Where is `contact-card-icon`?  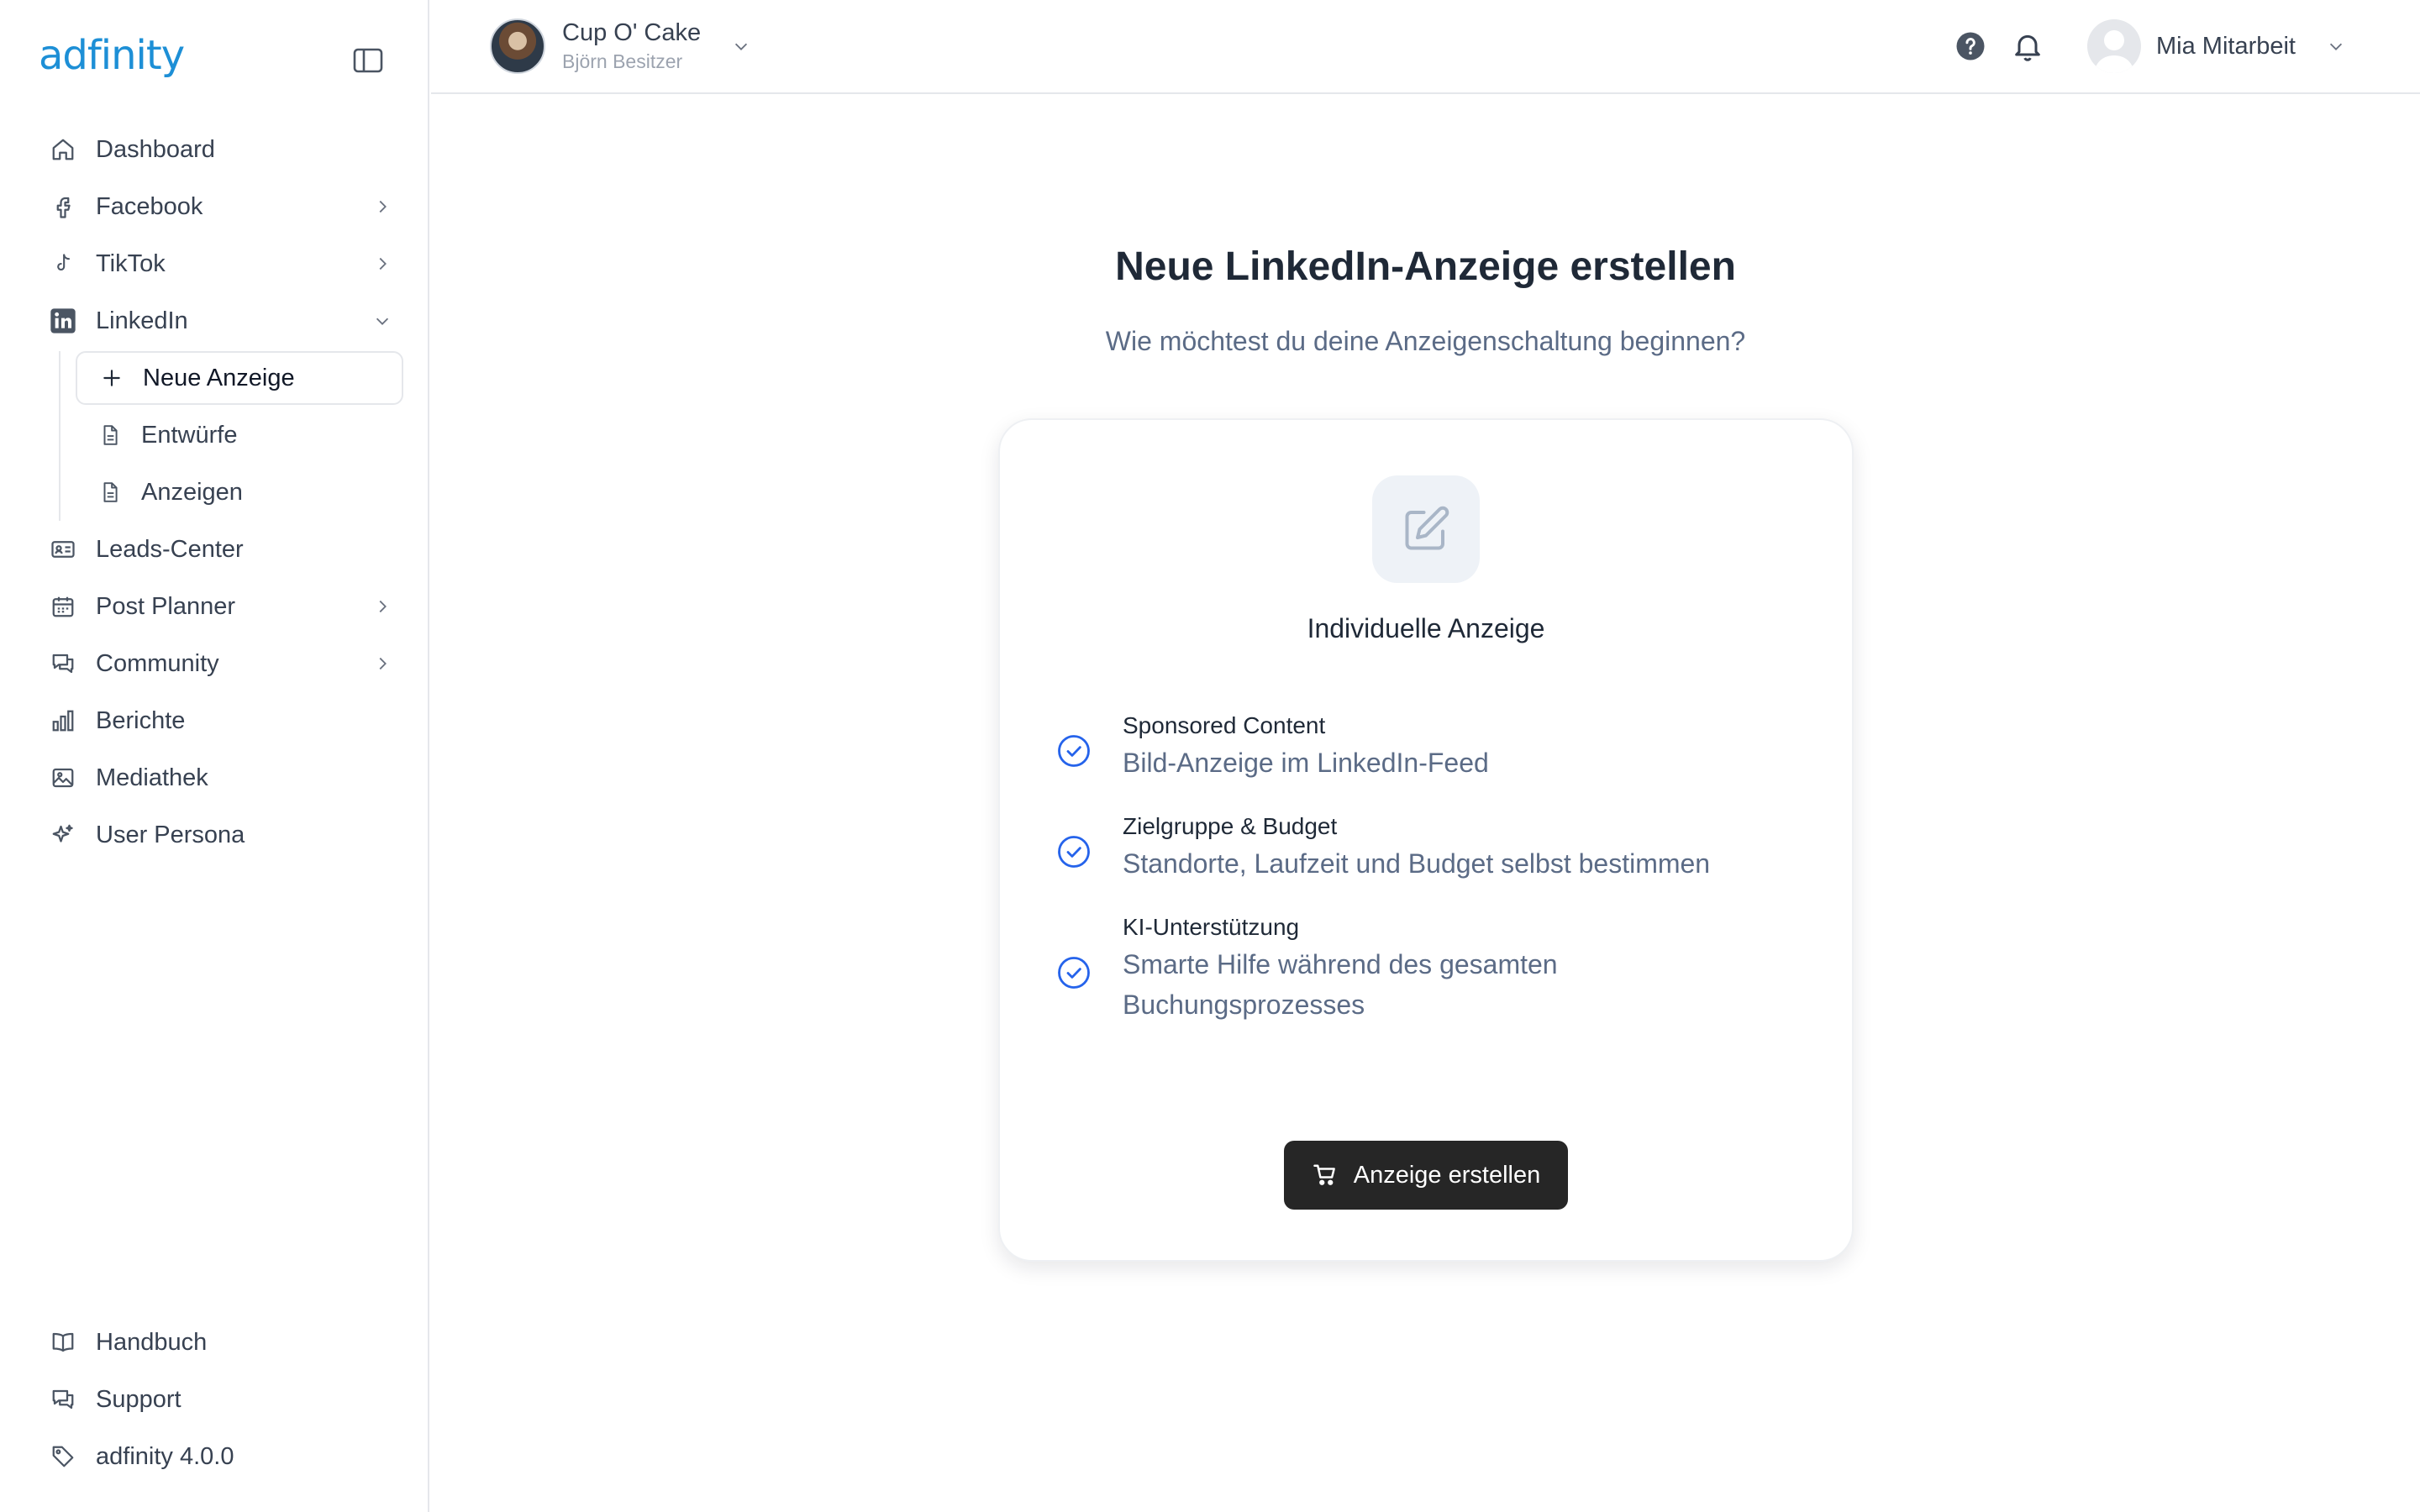 contact-card-icon is located at coordinates (63, 549).